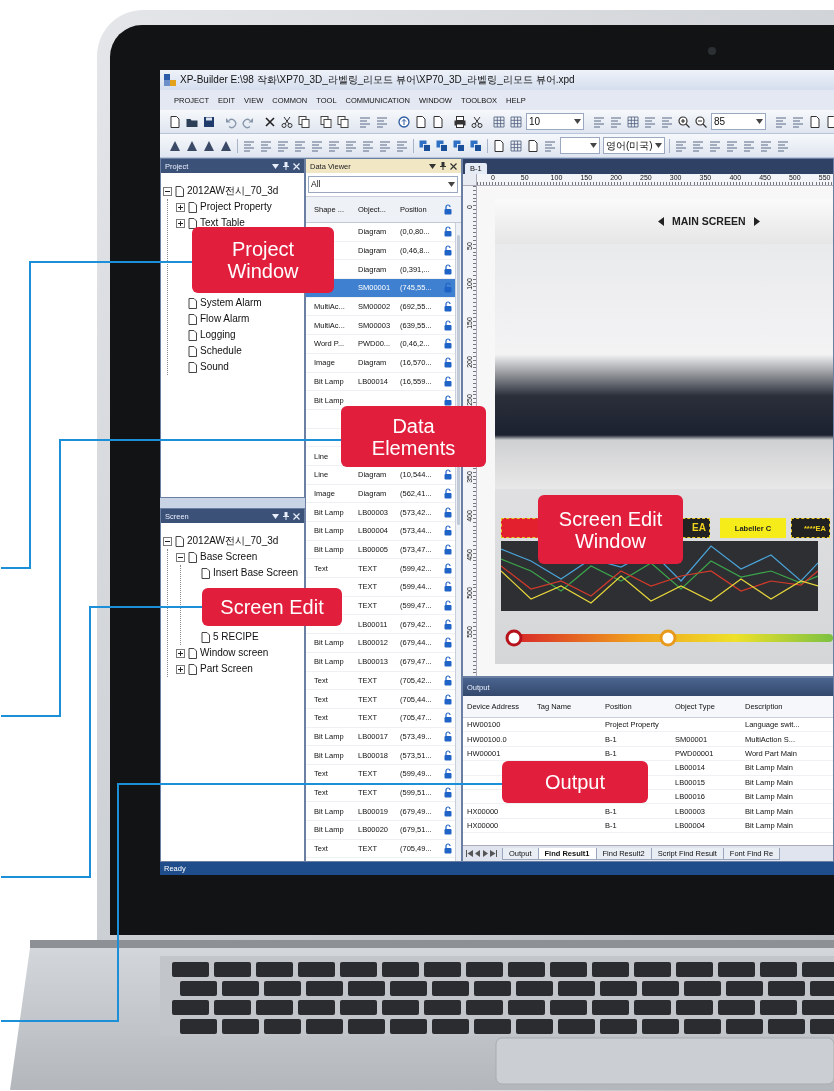 The width and height of the screenshot is (834, 1091). I want to click on printer-icon, so click(460, 121).